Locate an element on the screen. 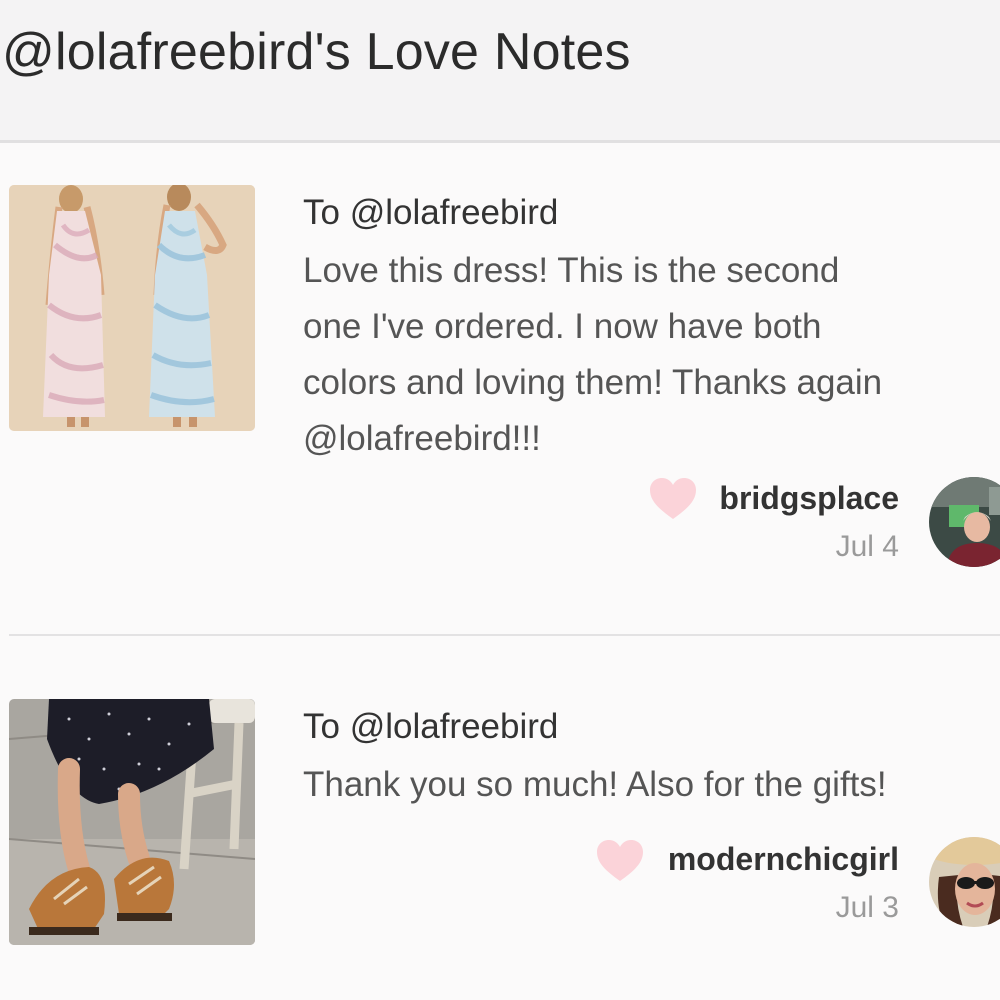 This screenshot has width=1000, height=1000. page-title: @lolafreebird's Love Notes is located at coordinates (316, 52).